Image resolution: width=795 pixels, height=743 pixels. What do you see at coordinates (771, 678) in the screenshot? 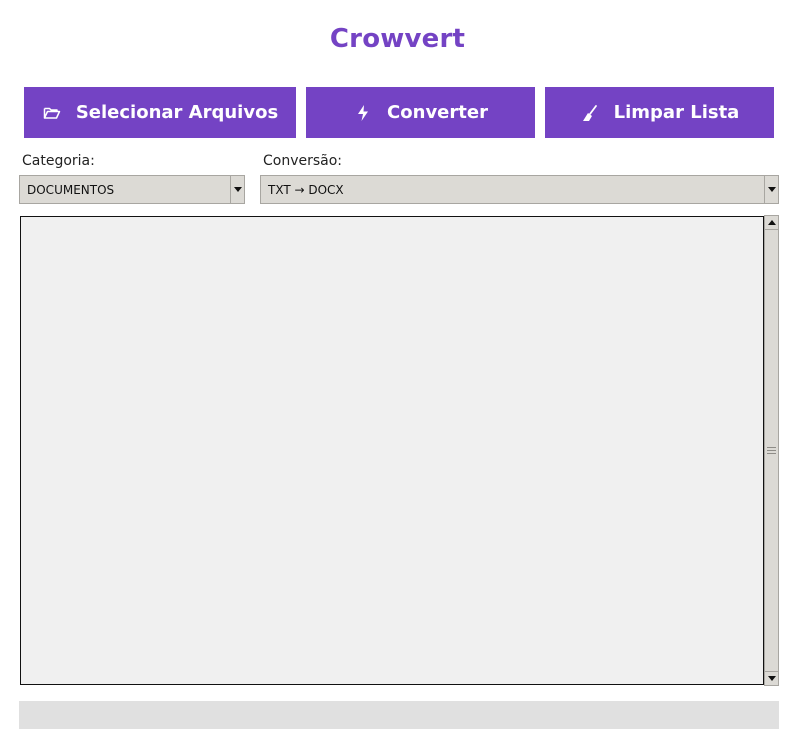
I see `scroll-down-arrow-icon` at bounding box center [771, 678].